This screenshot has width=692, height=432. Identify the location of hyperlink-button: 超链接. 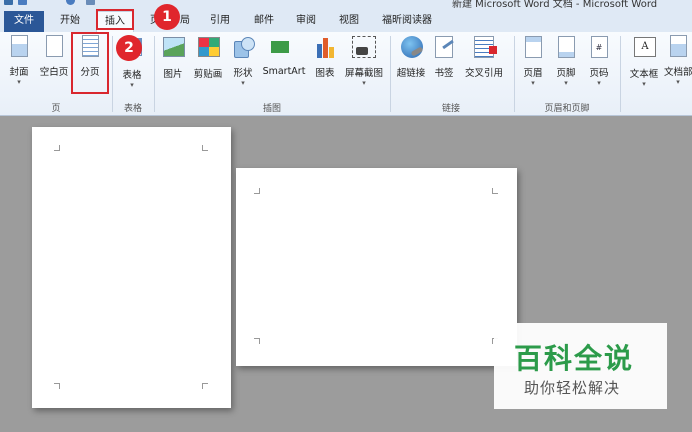
(411, 65).